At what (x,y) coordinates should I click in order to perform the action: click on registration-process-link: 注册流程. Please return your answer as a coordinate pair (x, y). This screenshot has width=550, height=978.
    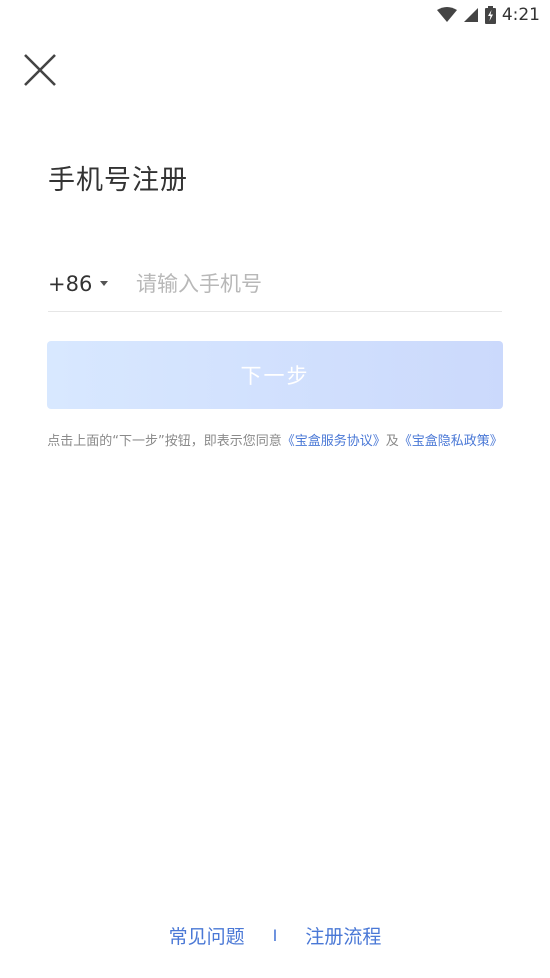
    Looking at the image, I should click on (343, 935).